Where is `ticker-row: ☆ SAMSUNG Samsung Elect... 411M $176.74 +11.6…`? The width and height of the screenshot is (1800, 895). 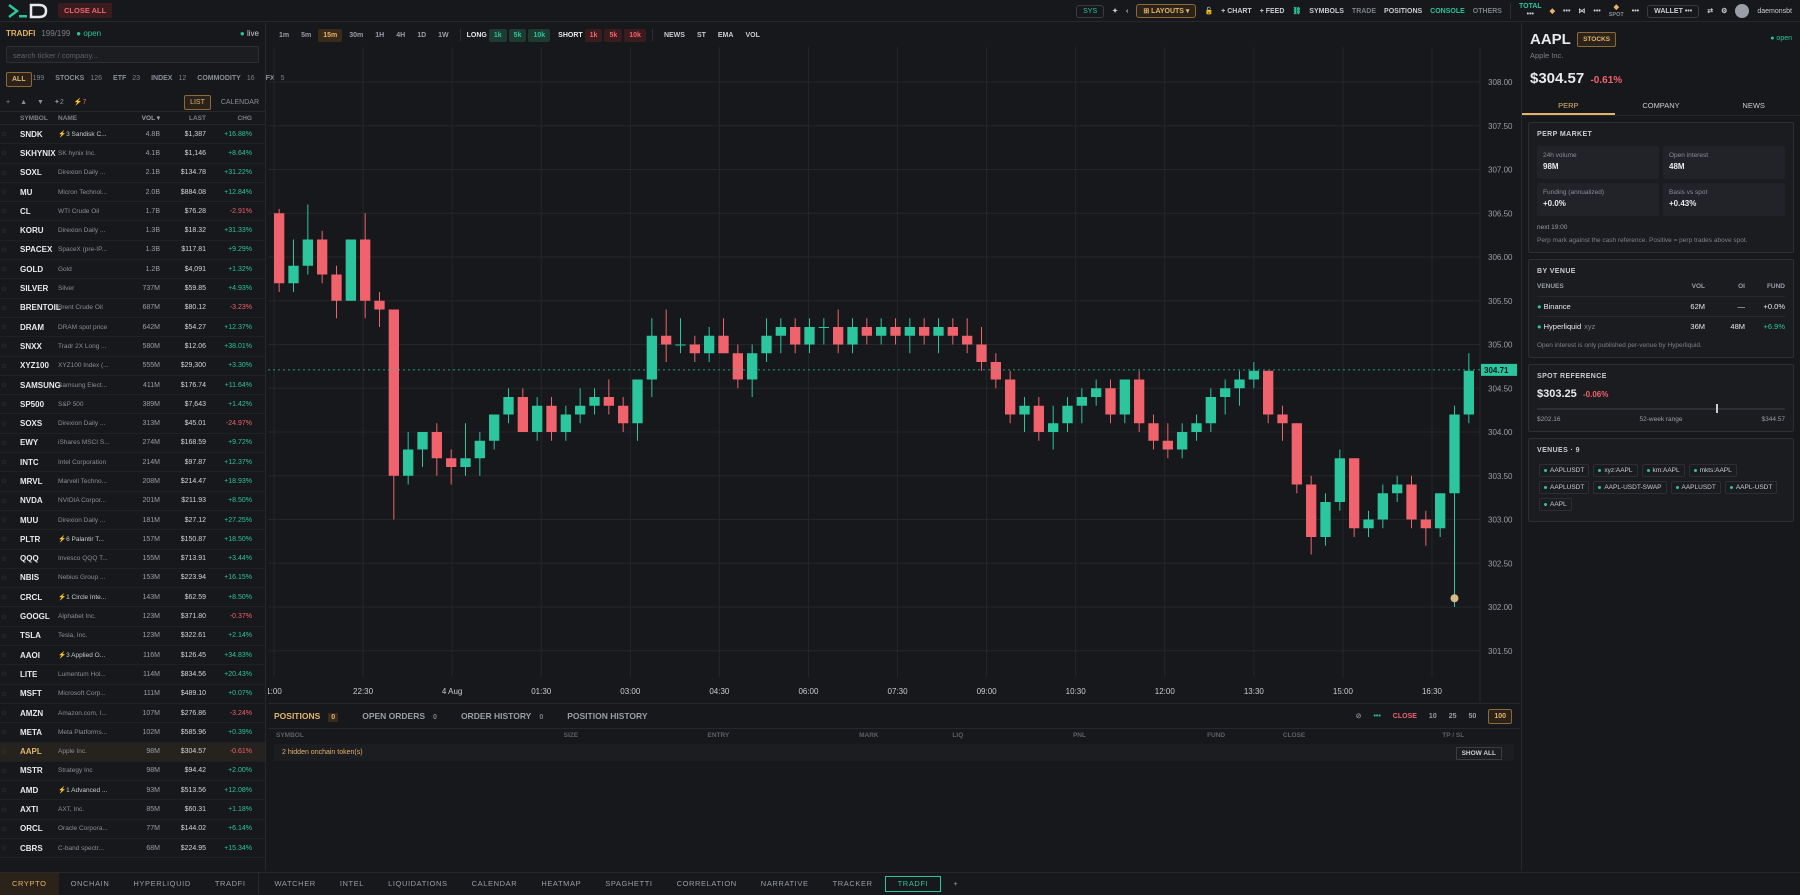 ticker-row: ☆ SAMSUNG Samsung Elect... 411M $176.74 +11.6… is located at coordinates (132, 386).